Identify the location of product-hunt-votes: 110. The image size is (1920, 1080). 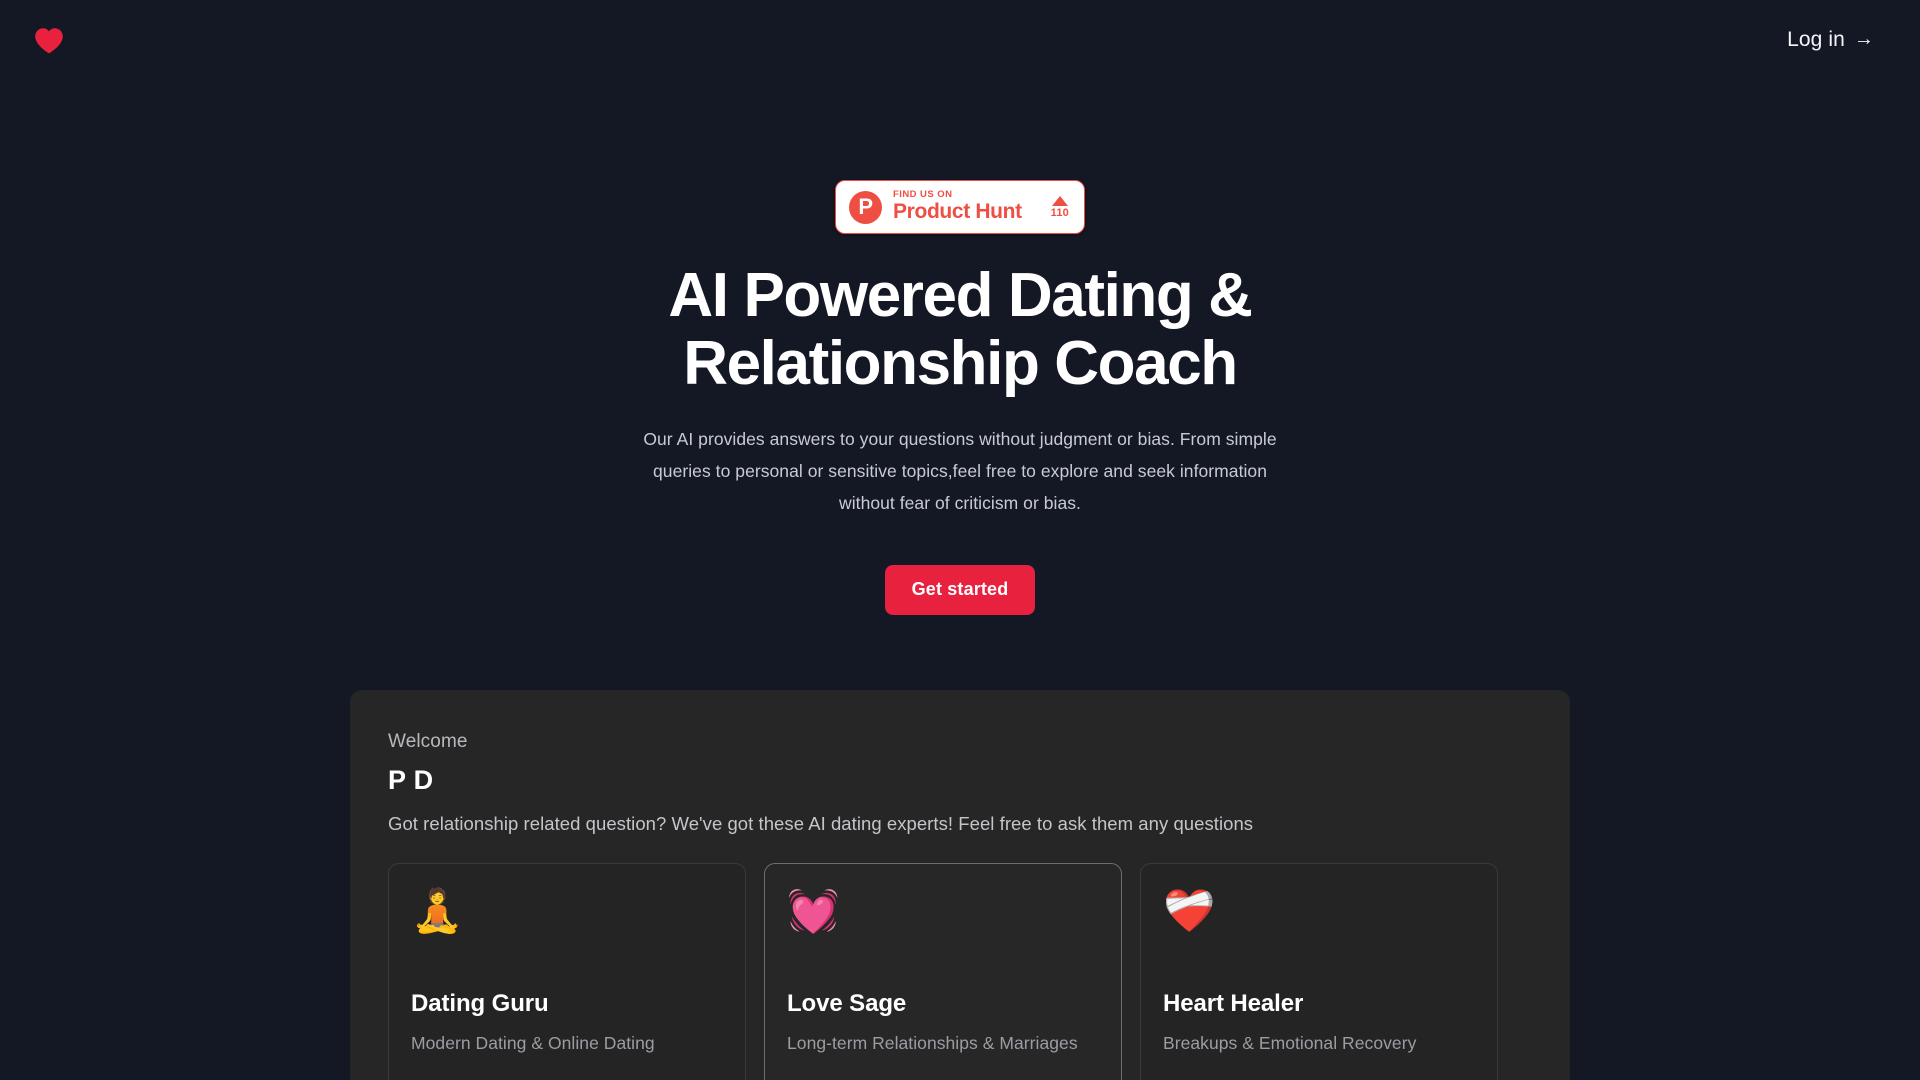
(1060, 207).